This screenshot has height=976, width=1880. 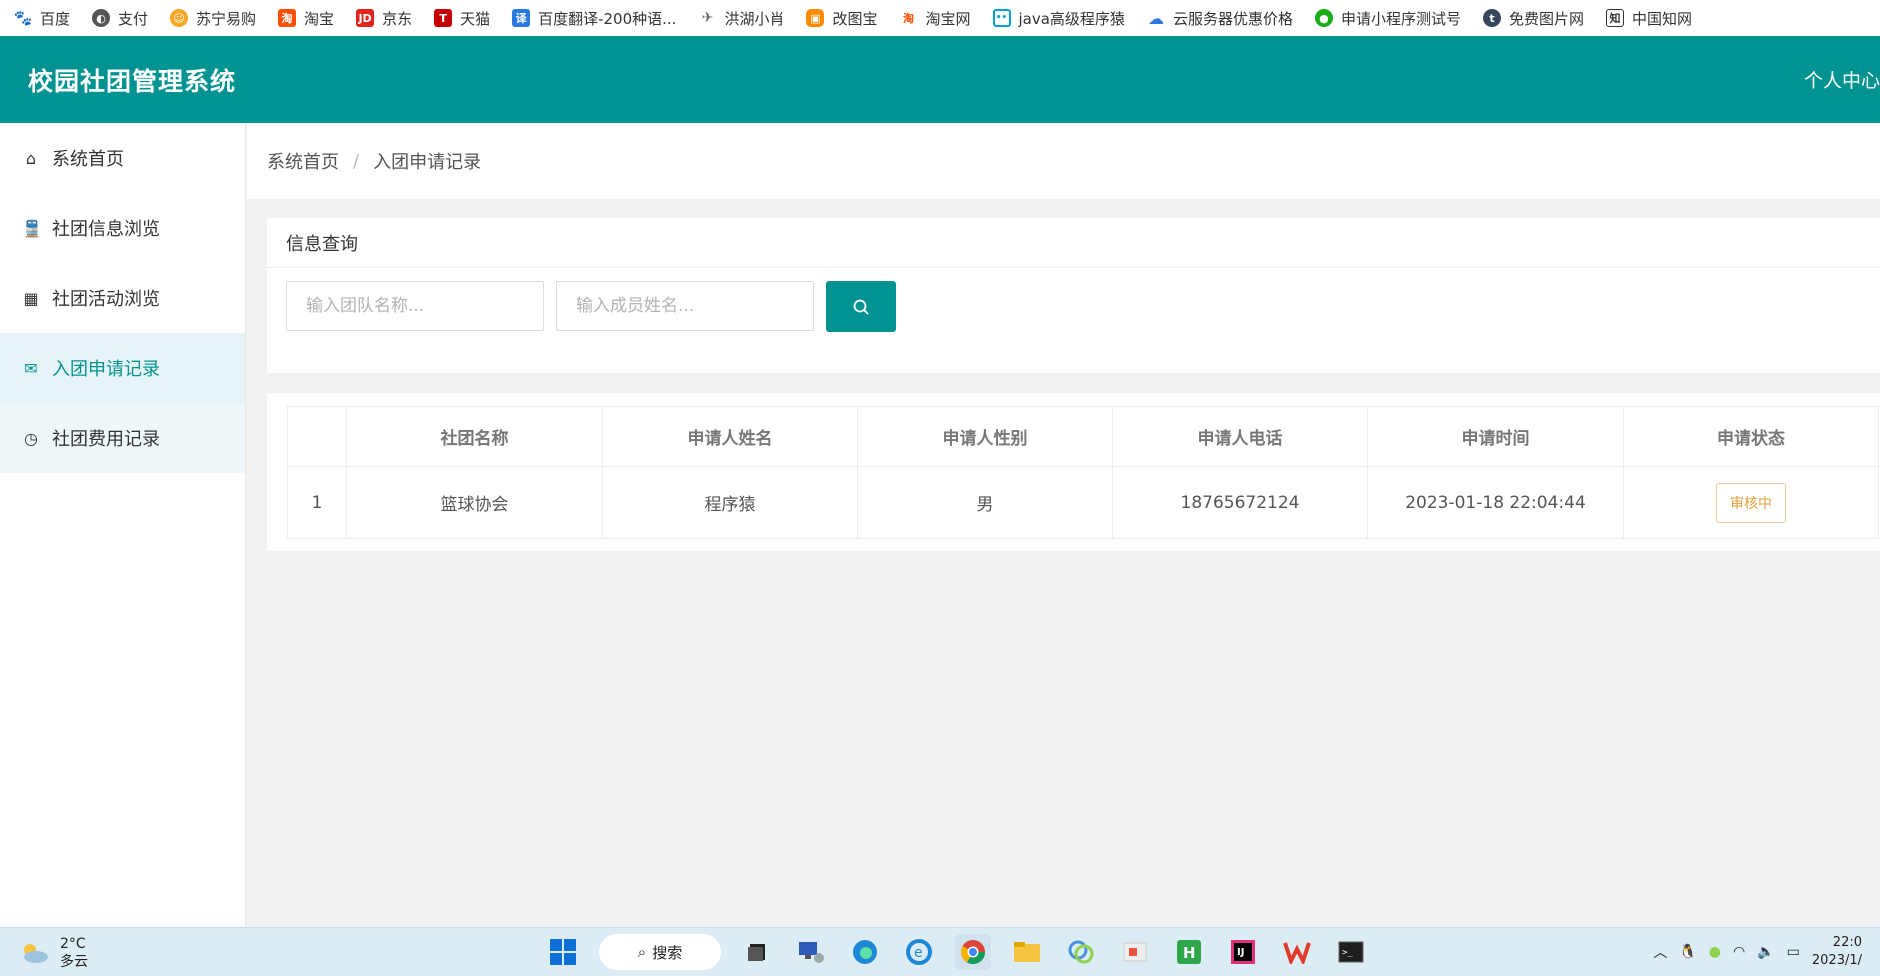 I want to click on terminal-icon: >_, so click(x=1351, y=952).